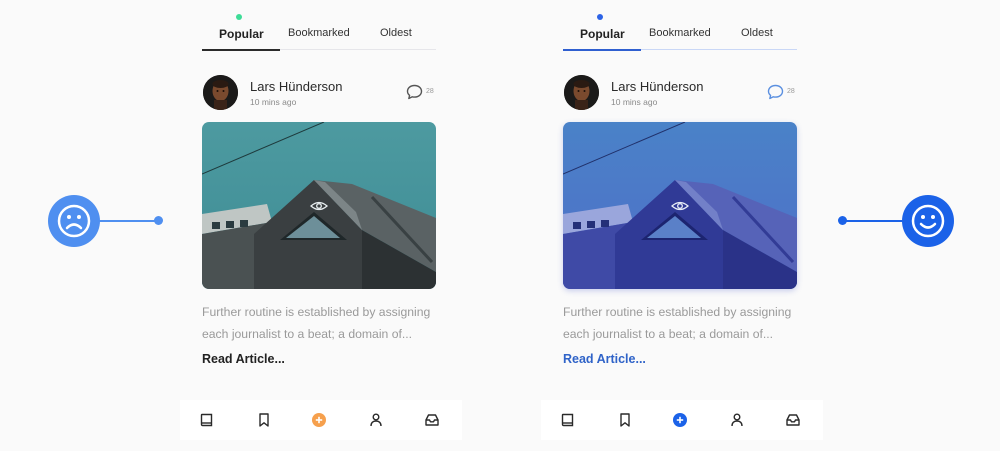 The image size is (1000, 451). What do you see at coordinates (128, 221) in the screenshot?
I see `sad-connector-line` at bounding box center [128, 221].